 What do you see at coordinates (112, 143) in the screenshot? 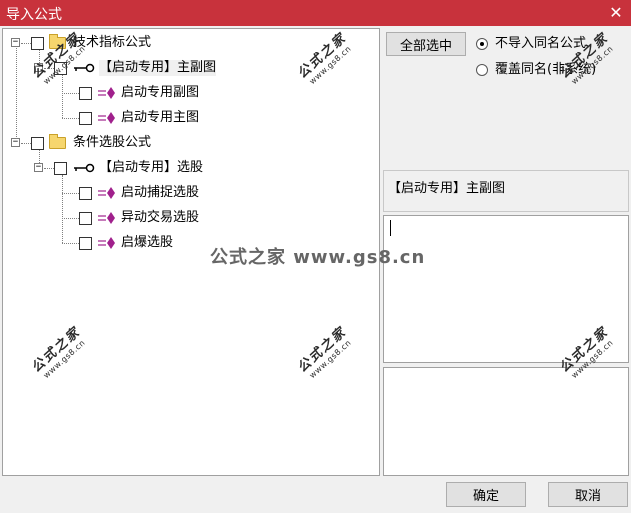
I see `tree-group-label: 条件选股公式` at bounding box center [112, 143].